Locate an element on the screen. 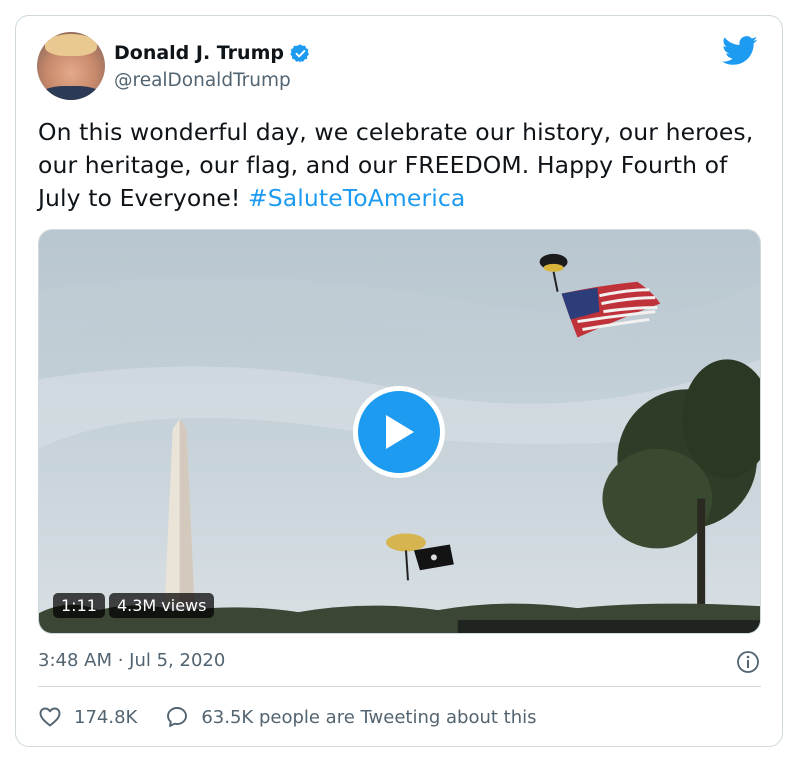 The width and height of the screenshot is (800, 766). video-duration: 1:11 is located at coordinates (79, 605).